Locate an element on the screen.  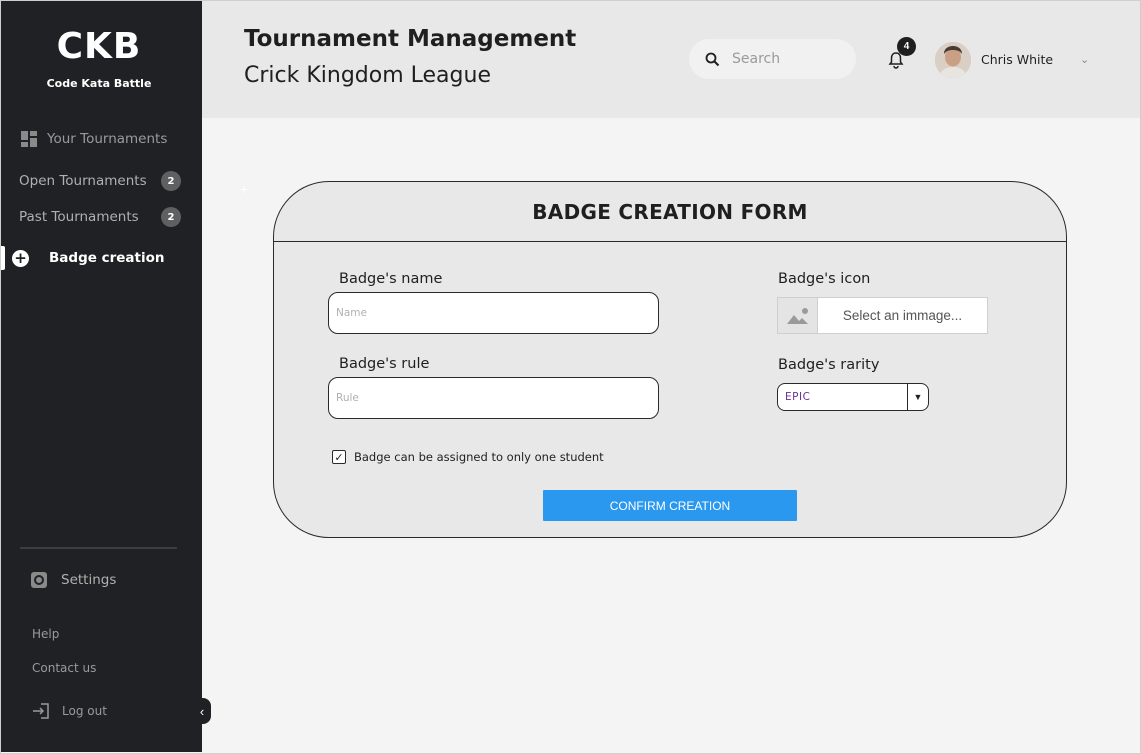
badge-icon-label: Badge's icon is located at coordinates (824, 279).